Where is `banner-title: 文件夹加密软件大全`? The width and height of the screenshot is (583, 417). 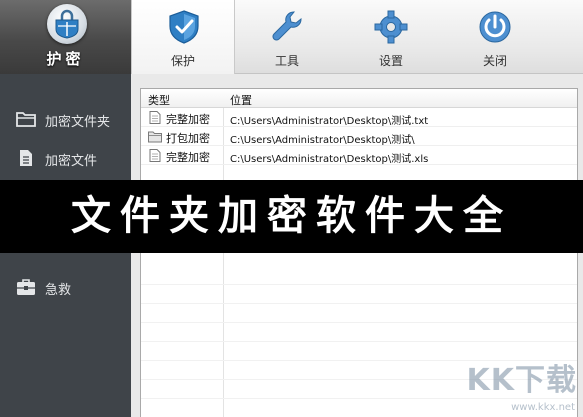 banner-title: 文件夹加密软件大全 is located at coordinates (291, 216).